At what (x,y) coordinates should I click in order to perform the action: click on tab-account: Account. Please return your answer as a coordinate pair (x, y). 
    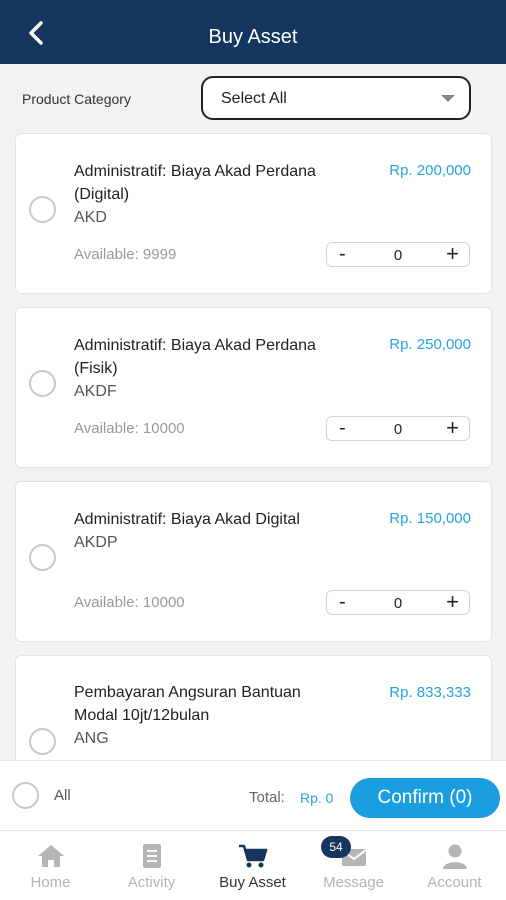
    Looking at the image, I should click on (454, 865).